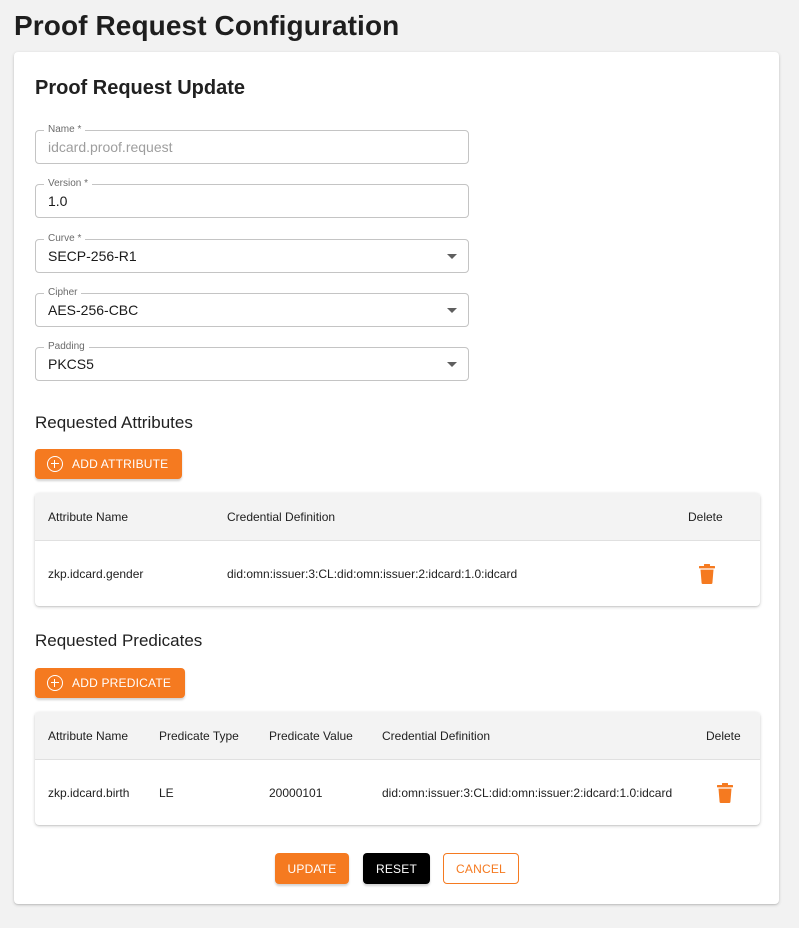 The width and height of the screenshot is (799, 928). Describe the element at coordinates (252, 197) in the screenshot. I see `version-field: Version * 1.0` at that location.